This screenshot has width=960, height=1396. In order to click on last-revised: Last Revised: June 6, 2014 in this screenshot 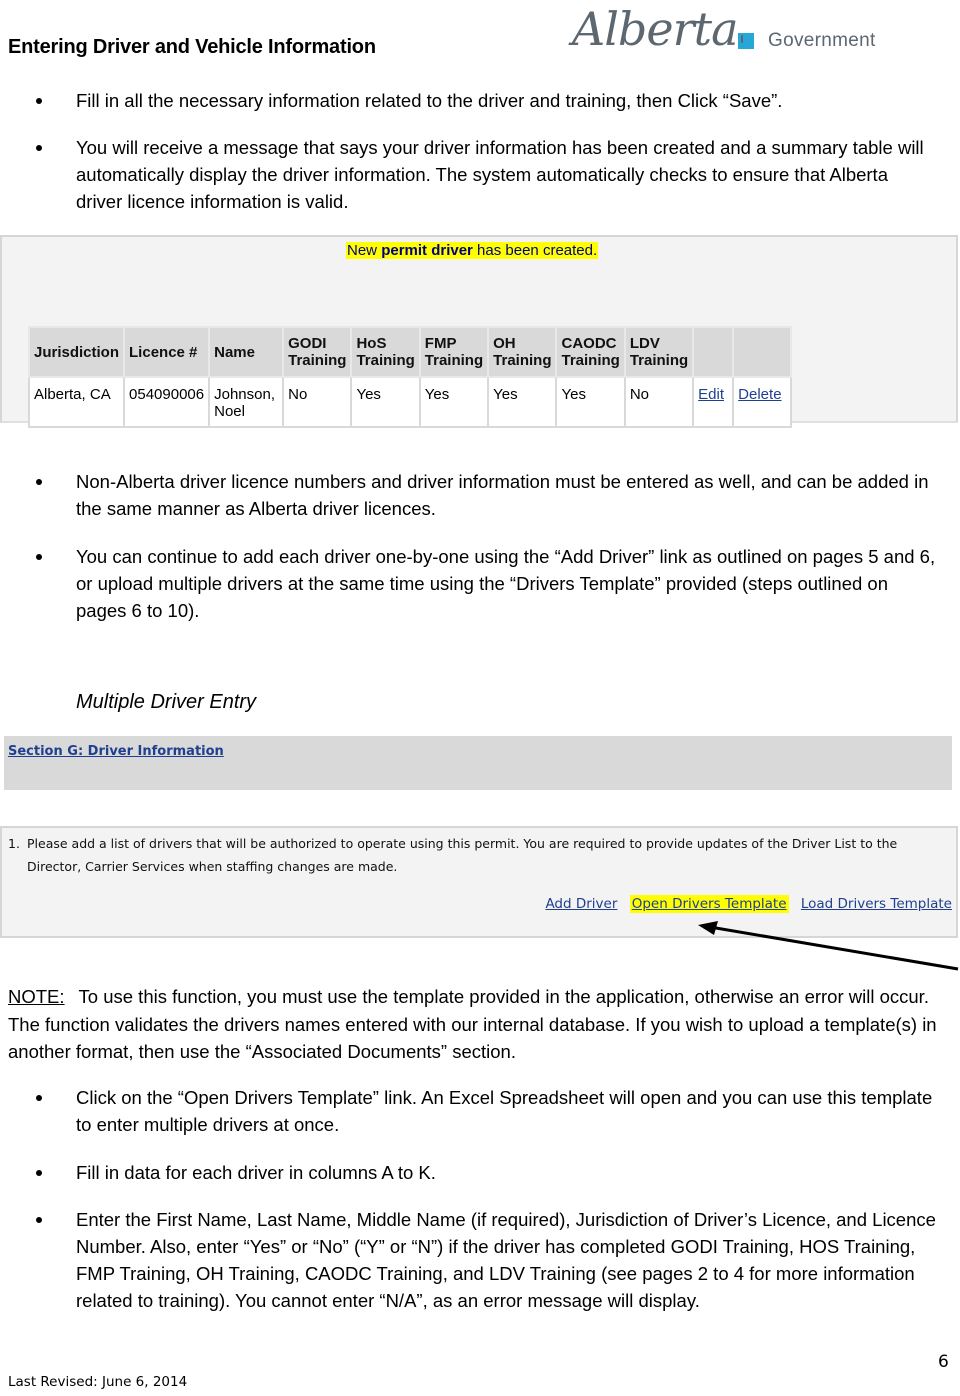, I will do `click(98, 1382)`.